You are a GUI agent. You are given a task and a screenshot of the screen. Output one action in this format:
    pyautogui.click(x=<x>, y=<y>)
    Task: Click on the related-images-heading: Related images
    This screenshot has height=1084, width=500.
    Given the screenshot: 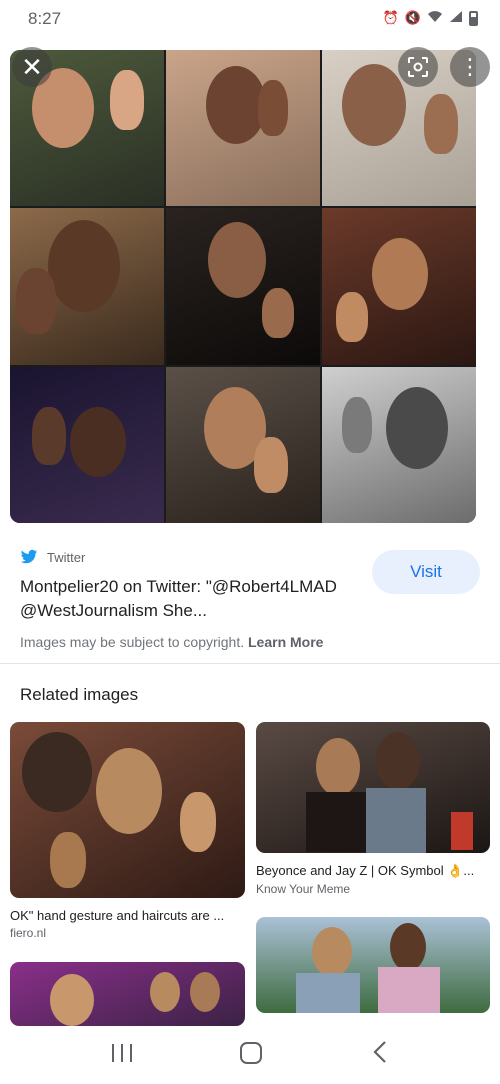 What is the action you would take?
    pyautogui.click(x=79, y=694)
    